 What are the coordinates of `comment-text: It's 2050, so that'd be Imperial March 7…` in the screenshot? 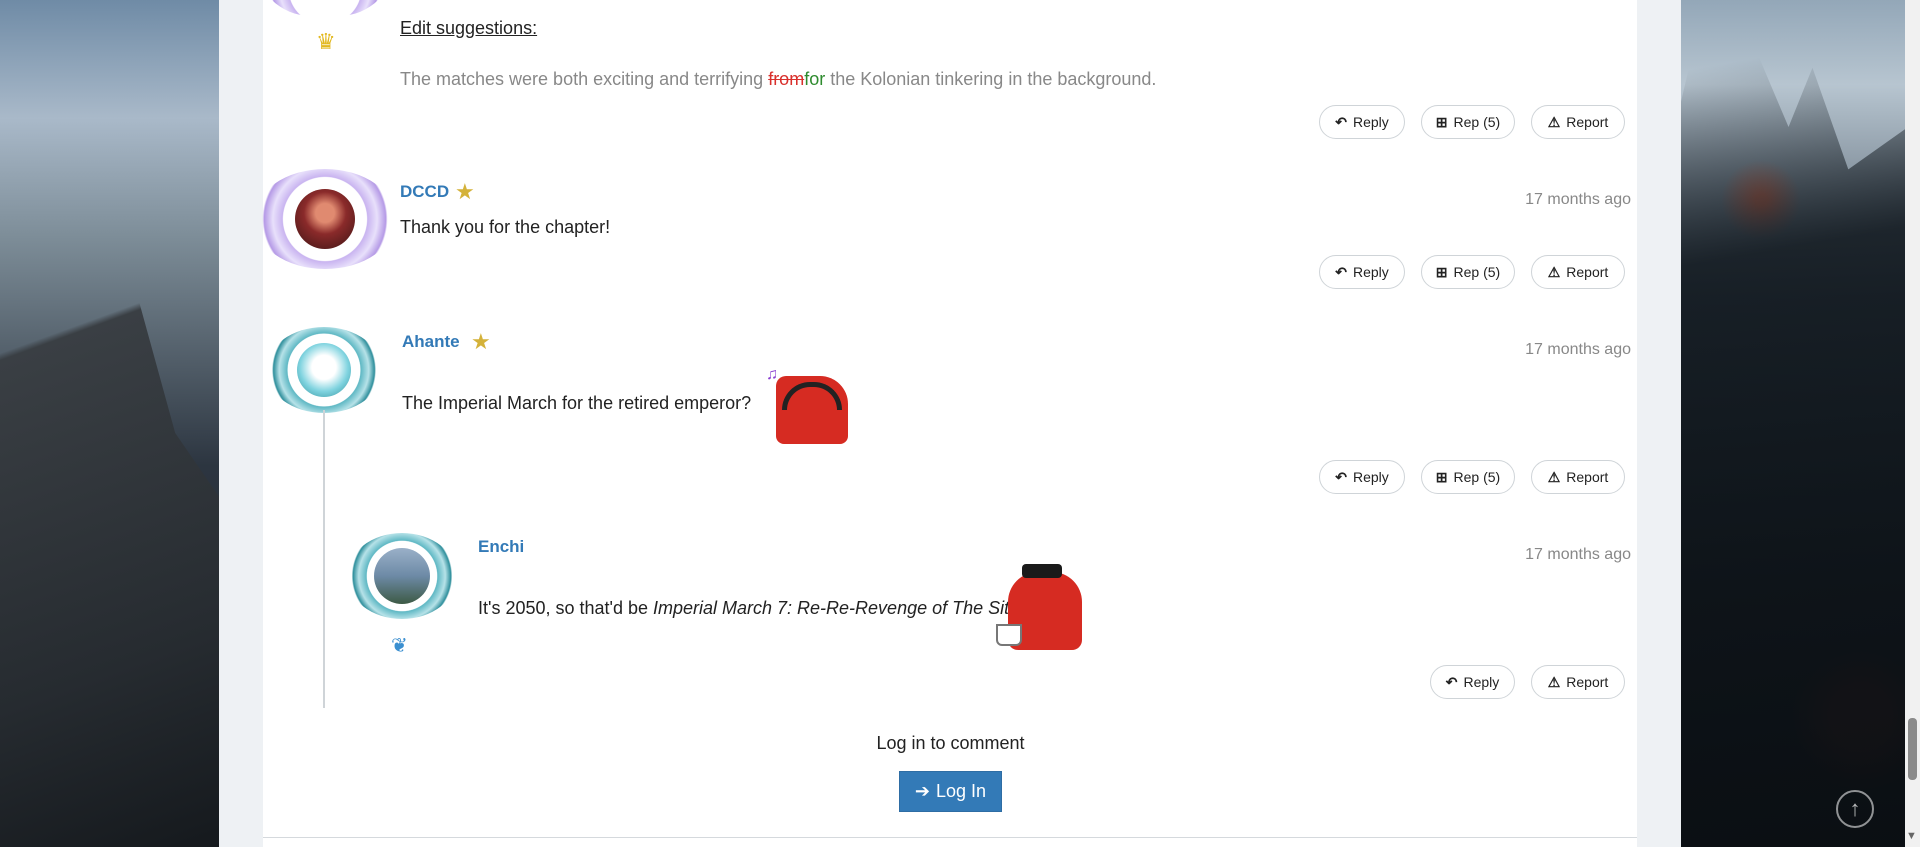 It's located at (751, 608).